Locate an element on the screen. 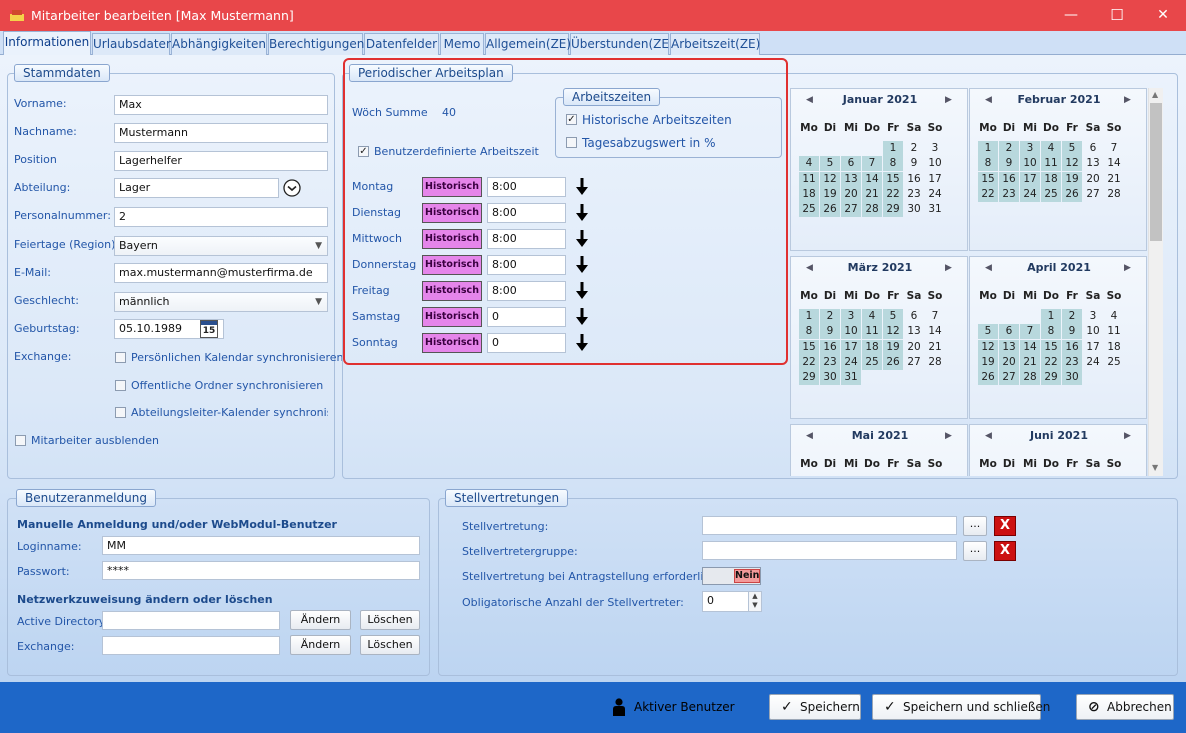  count-input: 0 is located at coordinates (725, 601).